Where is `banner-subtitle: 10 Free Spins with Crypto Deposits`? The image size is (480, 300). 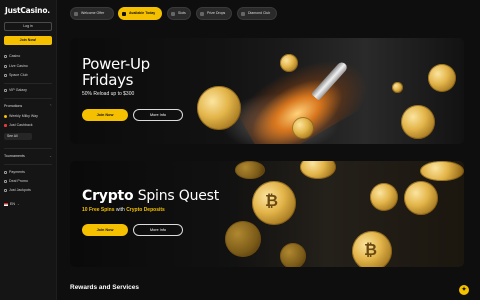
banner-subtitle: 10 Free Spins with Crypto Deposits is located at coordinates (123, 210).